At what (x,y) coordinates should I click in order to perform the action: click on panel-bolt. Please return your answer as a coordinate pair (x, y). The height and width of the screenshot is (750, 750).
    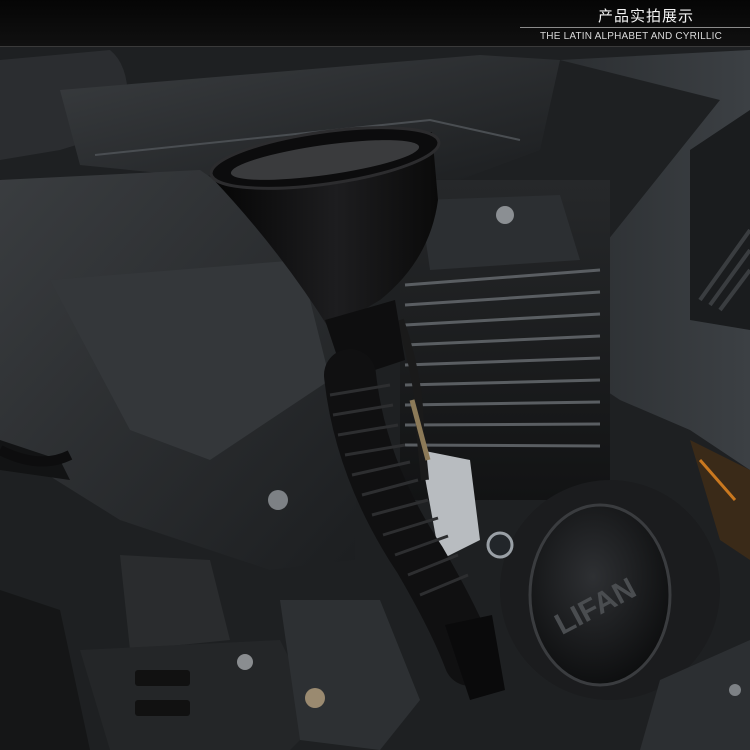
    Looking at the image, I should click on (278, 500).